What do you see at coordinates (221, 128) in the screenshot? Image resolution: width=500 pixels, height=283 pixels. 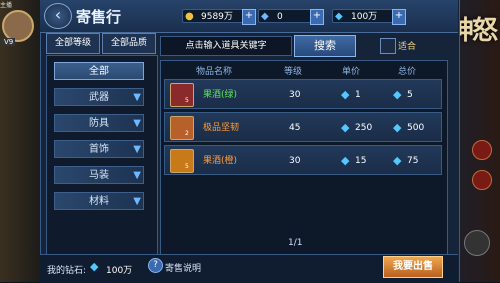 I see `item-name: 极品坚韧` at bounding box center [221, 128].